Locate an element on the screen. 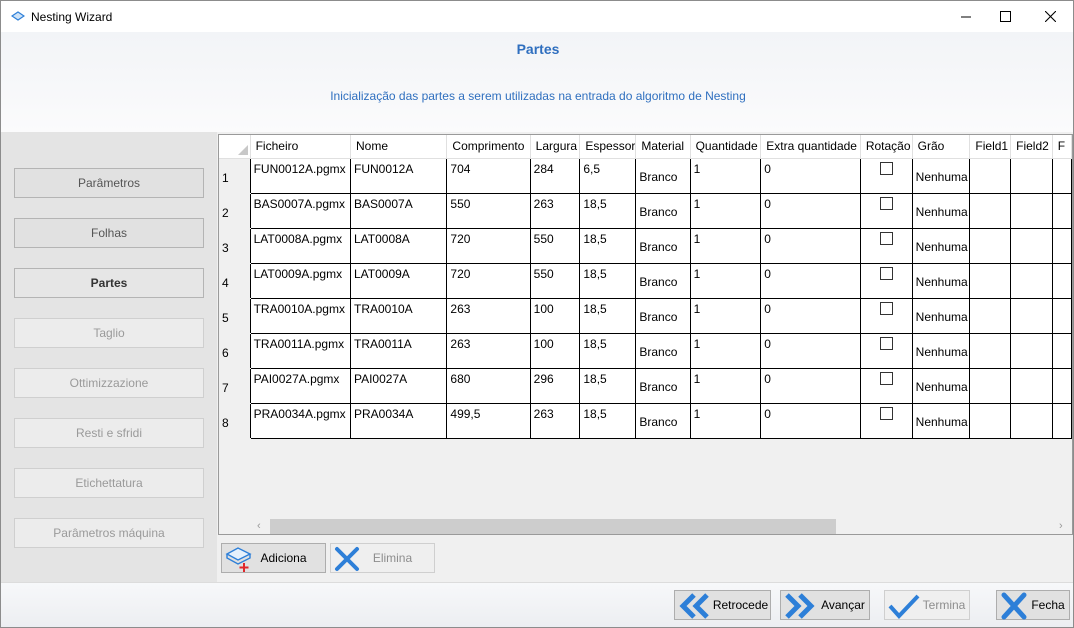 The width and height of the screenshot is (1074, 628). next-button: Avançar is located at coordinates (825, 605).